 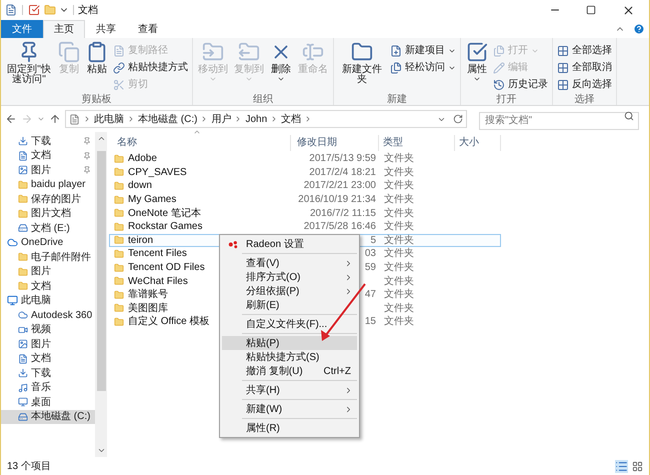 I want to click on up-icon, so click(x=55, y=119).